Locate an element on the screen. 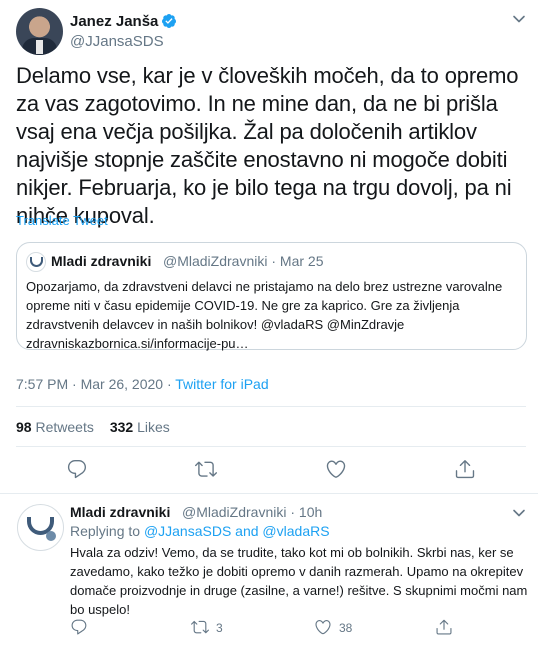 Image resolution: width=538 pixels, height=650 pixels. reply-actions: 3 38 is located at coordinates (269, 629).